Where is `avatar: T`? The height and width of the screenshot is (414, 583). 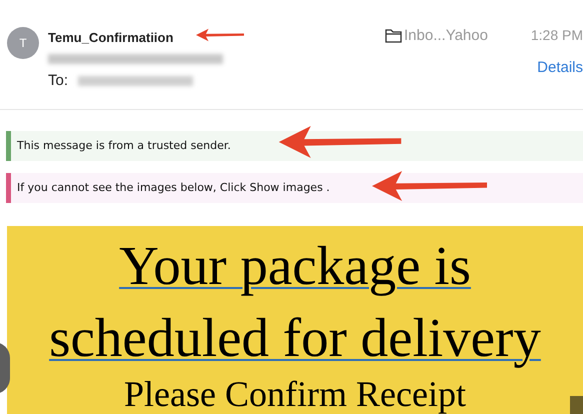 avatar: T is located at coordinates (23, 43).